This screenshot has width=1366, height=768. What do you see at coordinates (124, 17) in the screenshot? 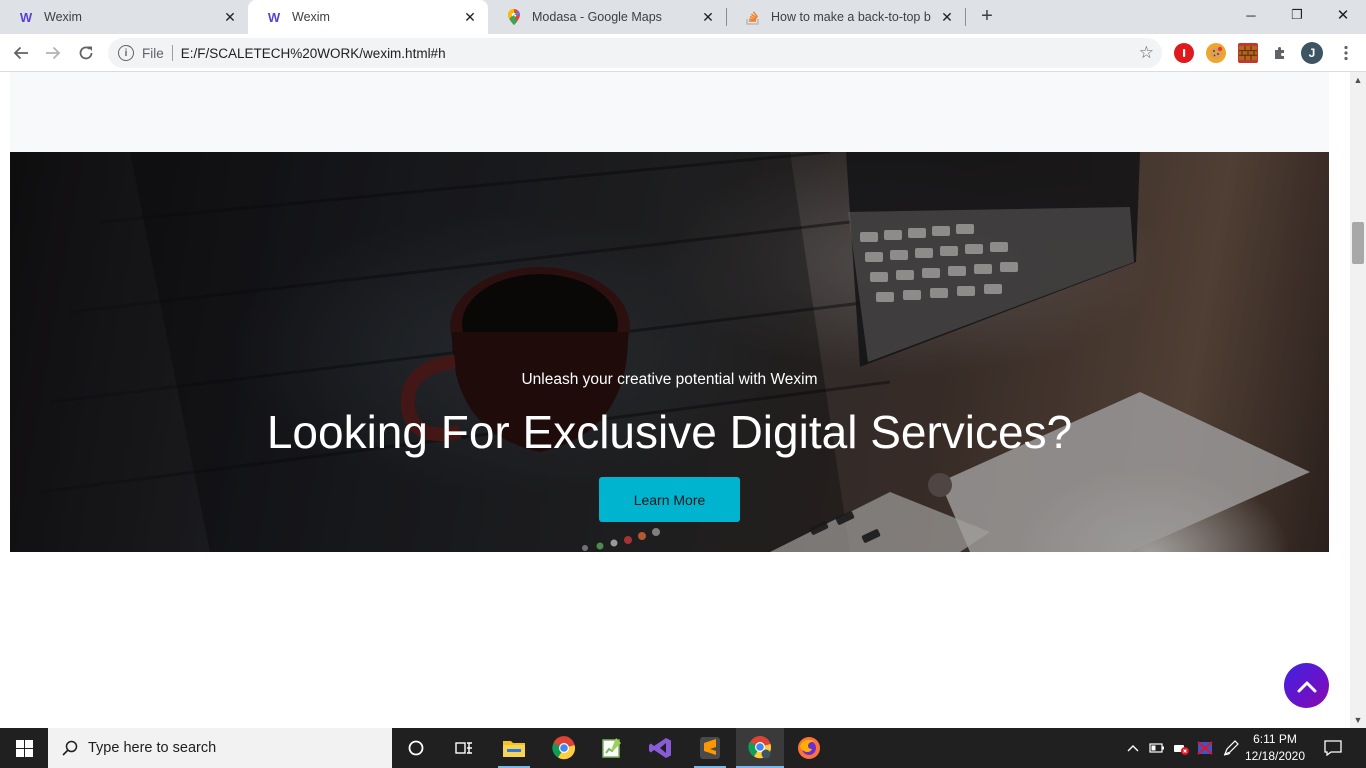
I see `tab-wexim-1: W Wexim ✕` at bounding box center [124, 17].